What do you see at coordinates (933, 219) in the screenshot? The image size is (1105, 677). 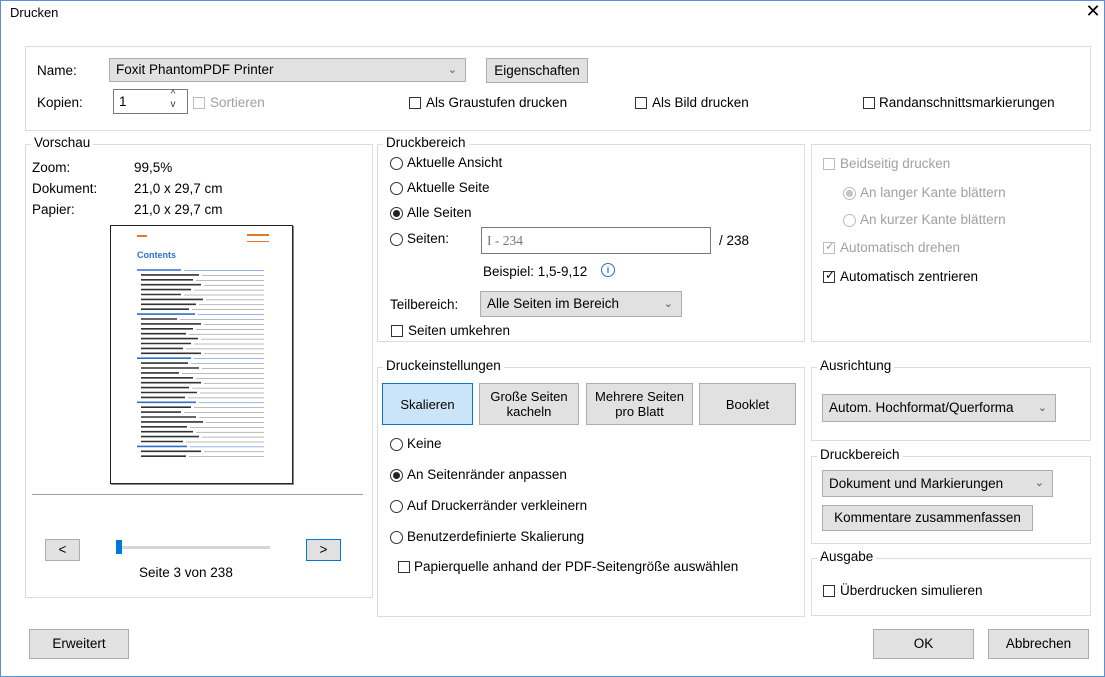 I see `short-edge-label: An kurzer Kante blättern` at bounding box center [933, 219].